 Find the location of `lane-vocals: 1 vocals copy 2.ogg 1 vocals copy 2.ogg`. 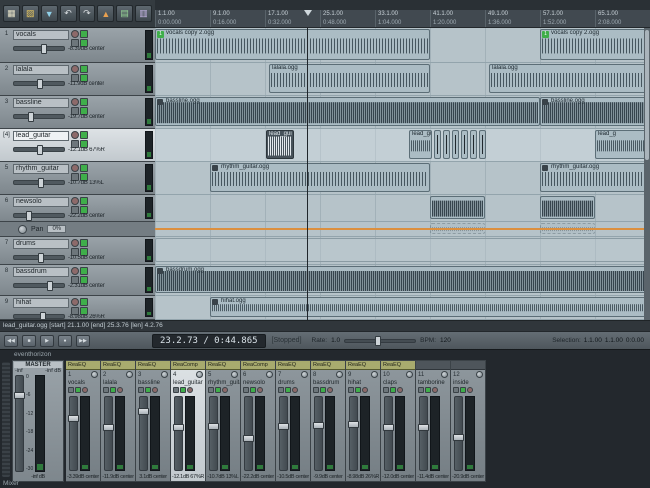

lane-vocals: 1 vocals copy 2.ogg 1 vocals copy 2.ogg is located at coordinates (402, 45).